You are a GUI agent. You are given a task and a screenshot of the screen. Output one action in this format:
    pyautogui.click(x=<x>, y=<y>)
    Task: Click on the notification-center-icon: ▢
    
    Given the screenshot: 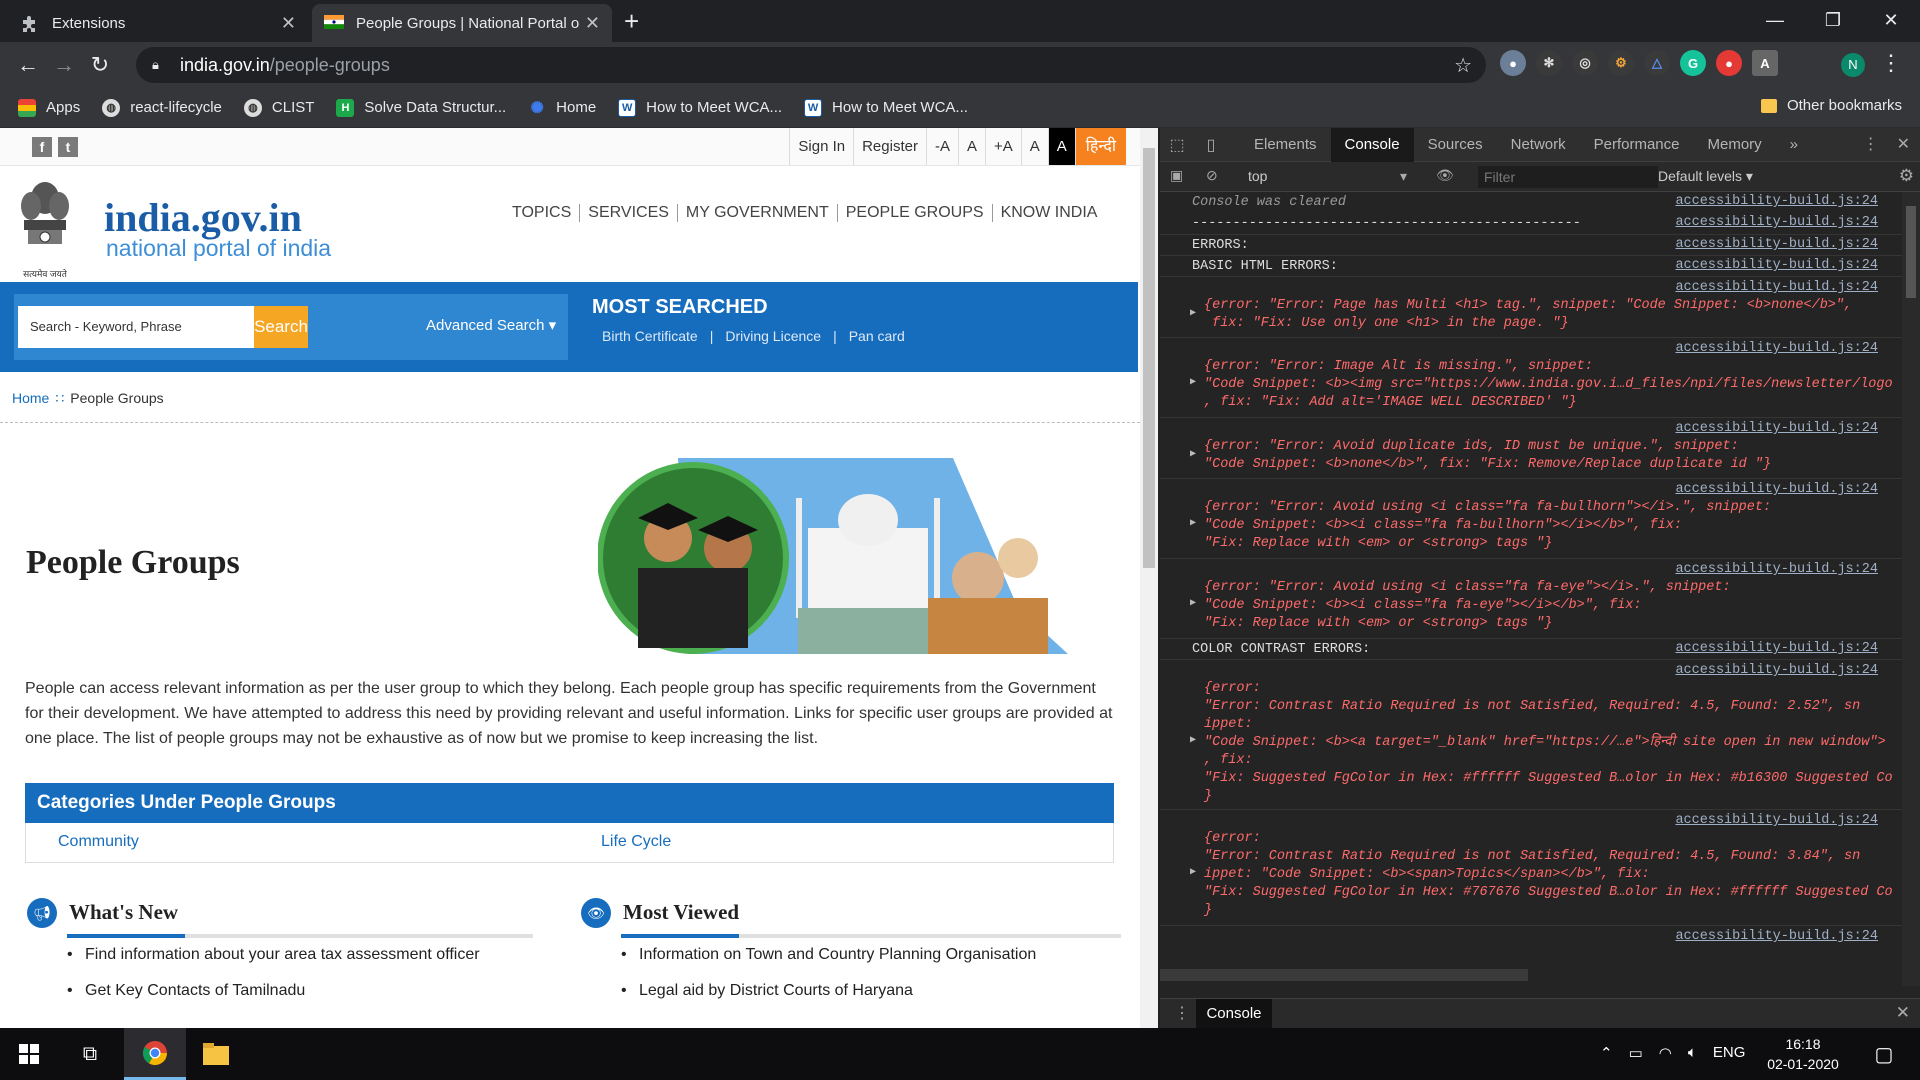 What is the action you would take?
    pyautogui.click(x=1884, y=1054)
    